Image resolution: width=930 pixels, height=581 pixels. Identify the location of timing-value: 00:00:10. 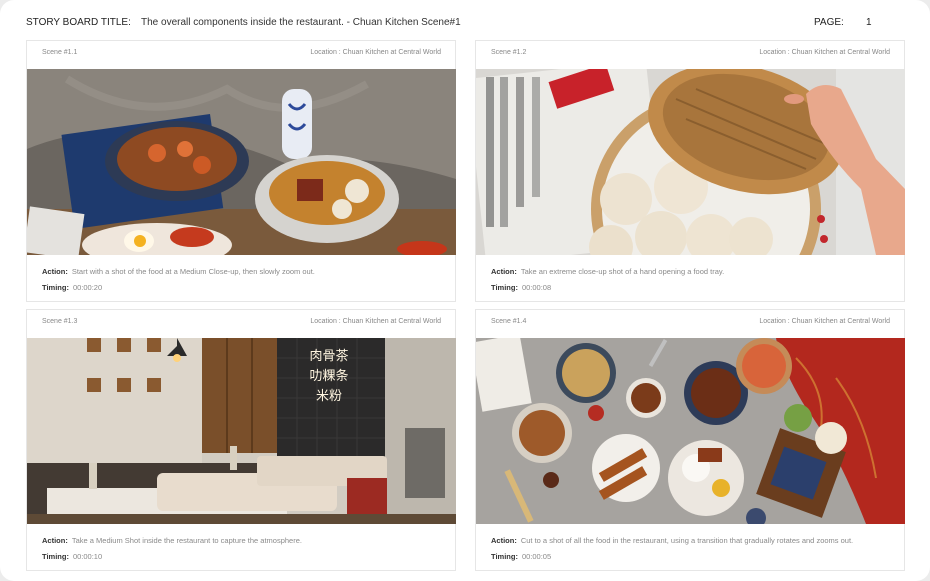
(87, 556).